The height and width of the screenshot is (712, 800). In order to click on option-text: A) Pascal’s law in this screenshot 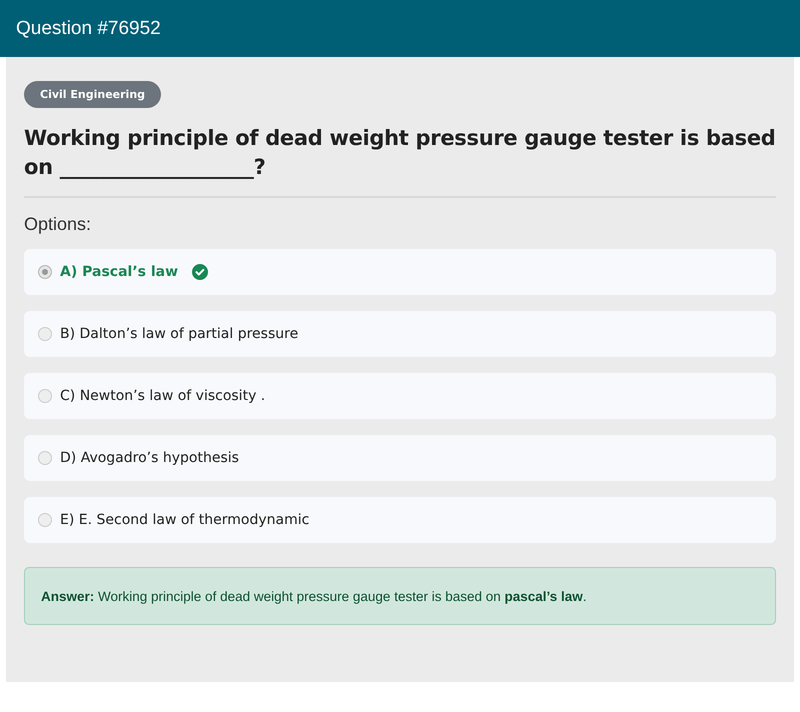, I will do `click(119, 272)`.